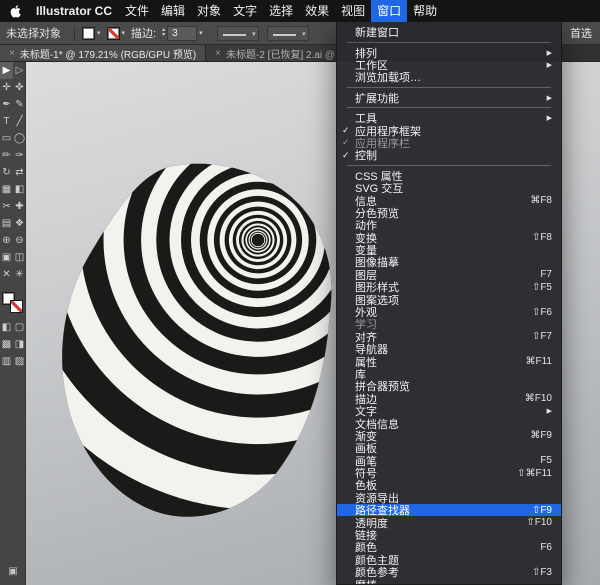  I want to click on stroke-weight-stepper: ▴ ▾, so click(163, 32).